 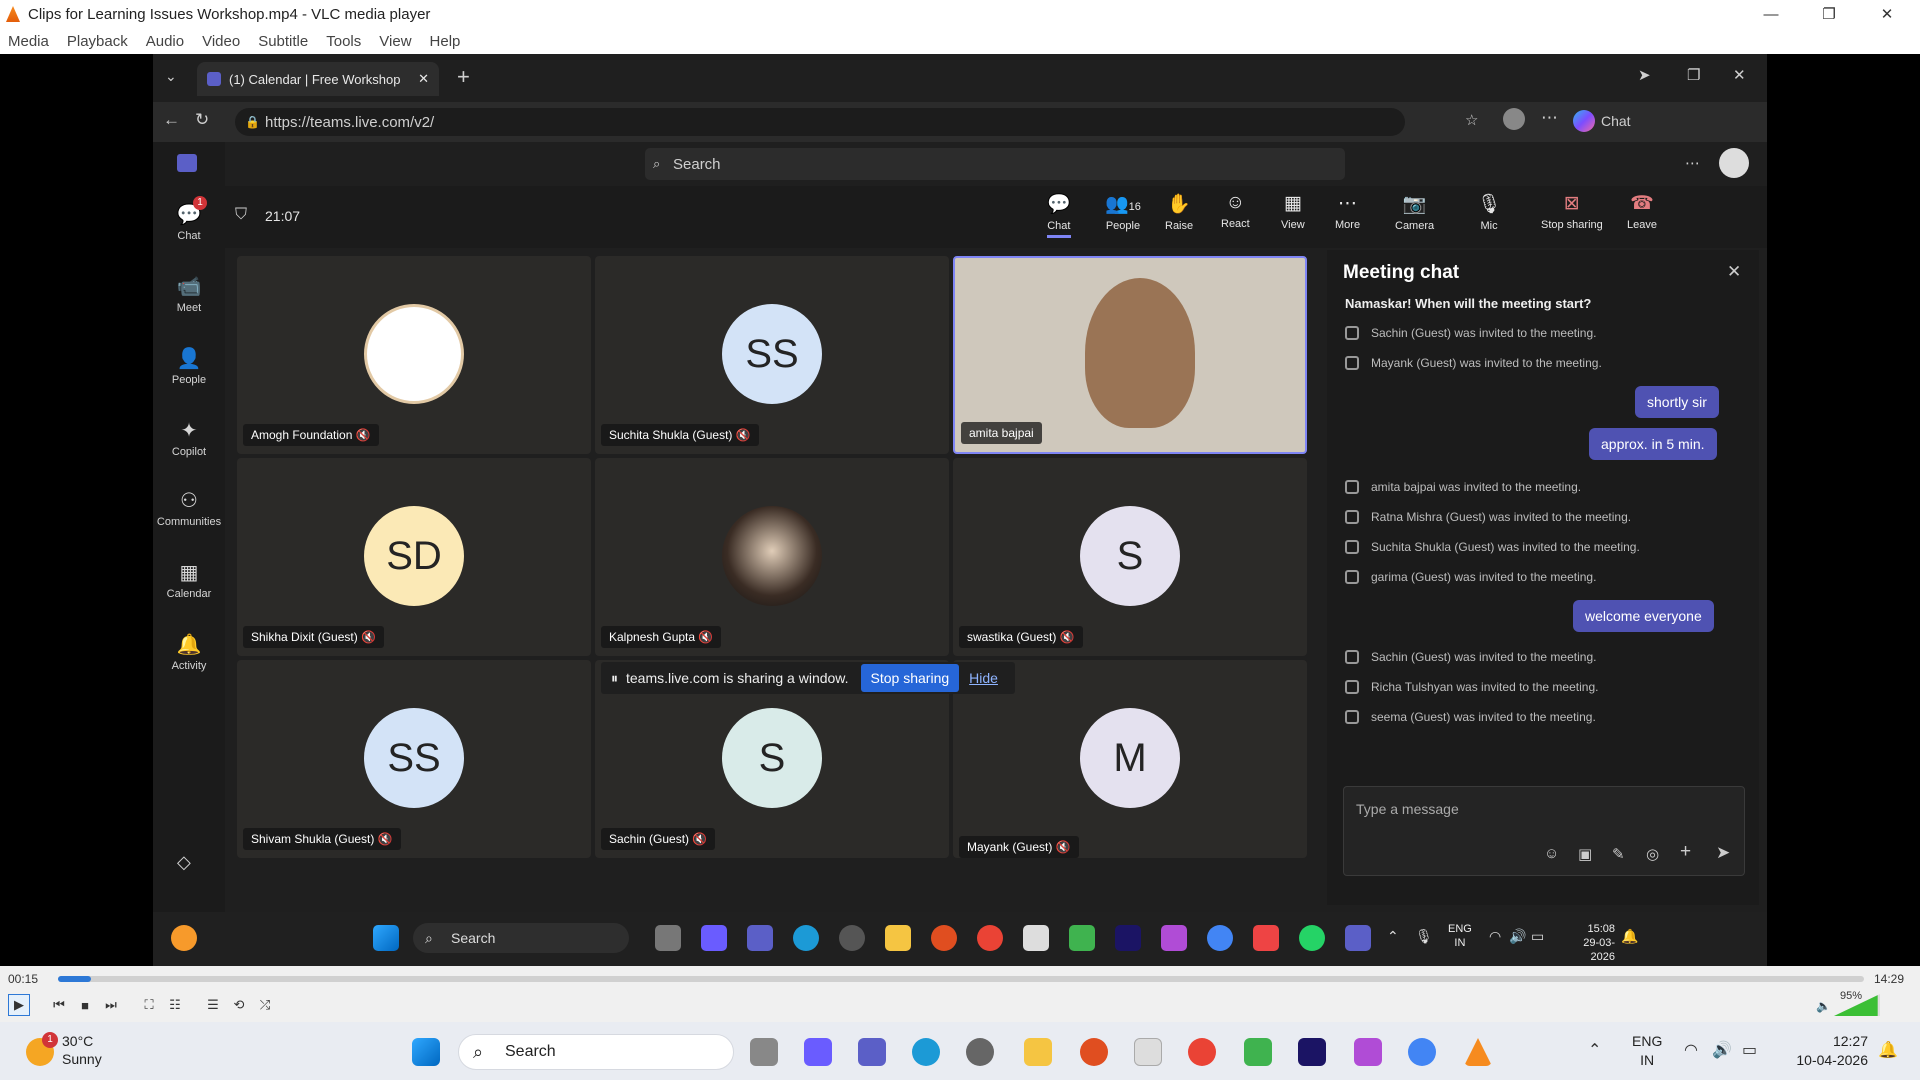 I want to click on whiteboard-icon, so click(x=1036, y=938).